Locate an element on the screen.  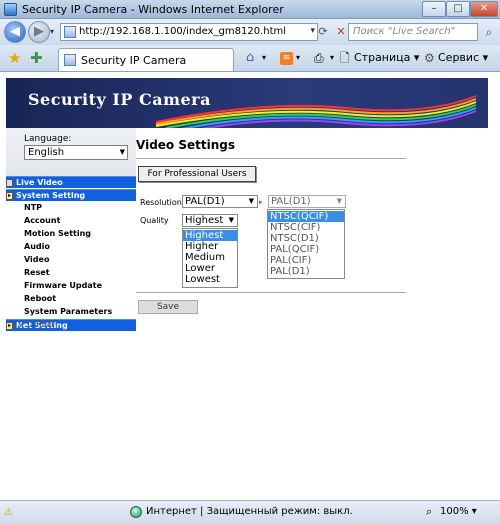
tab-security-ip-camera: Security IP Camera is located at coordinates (146, 59).